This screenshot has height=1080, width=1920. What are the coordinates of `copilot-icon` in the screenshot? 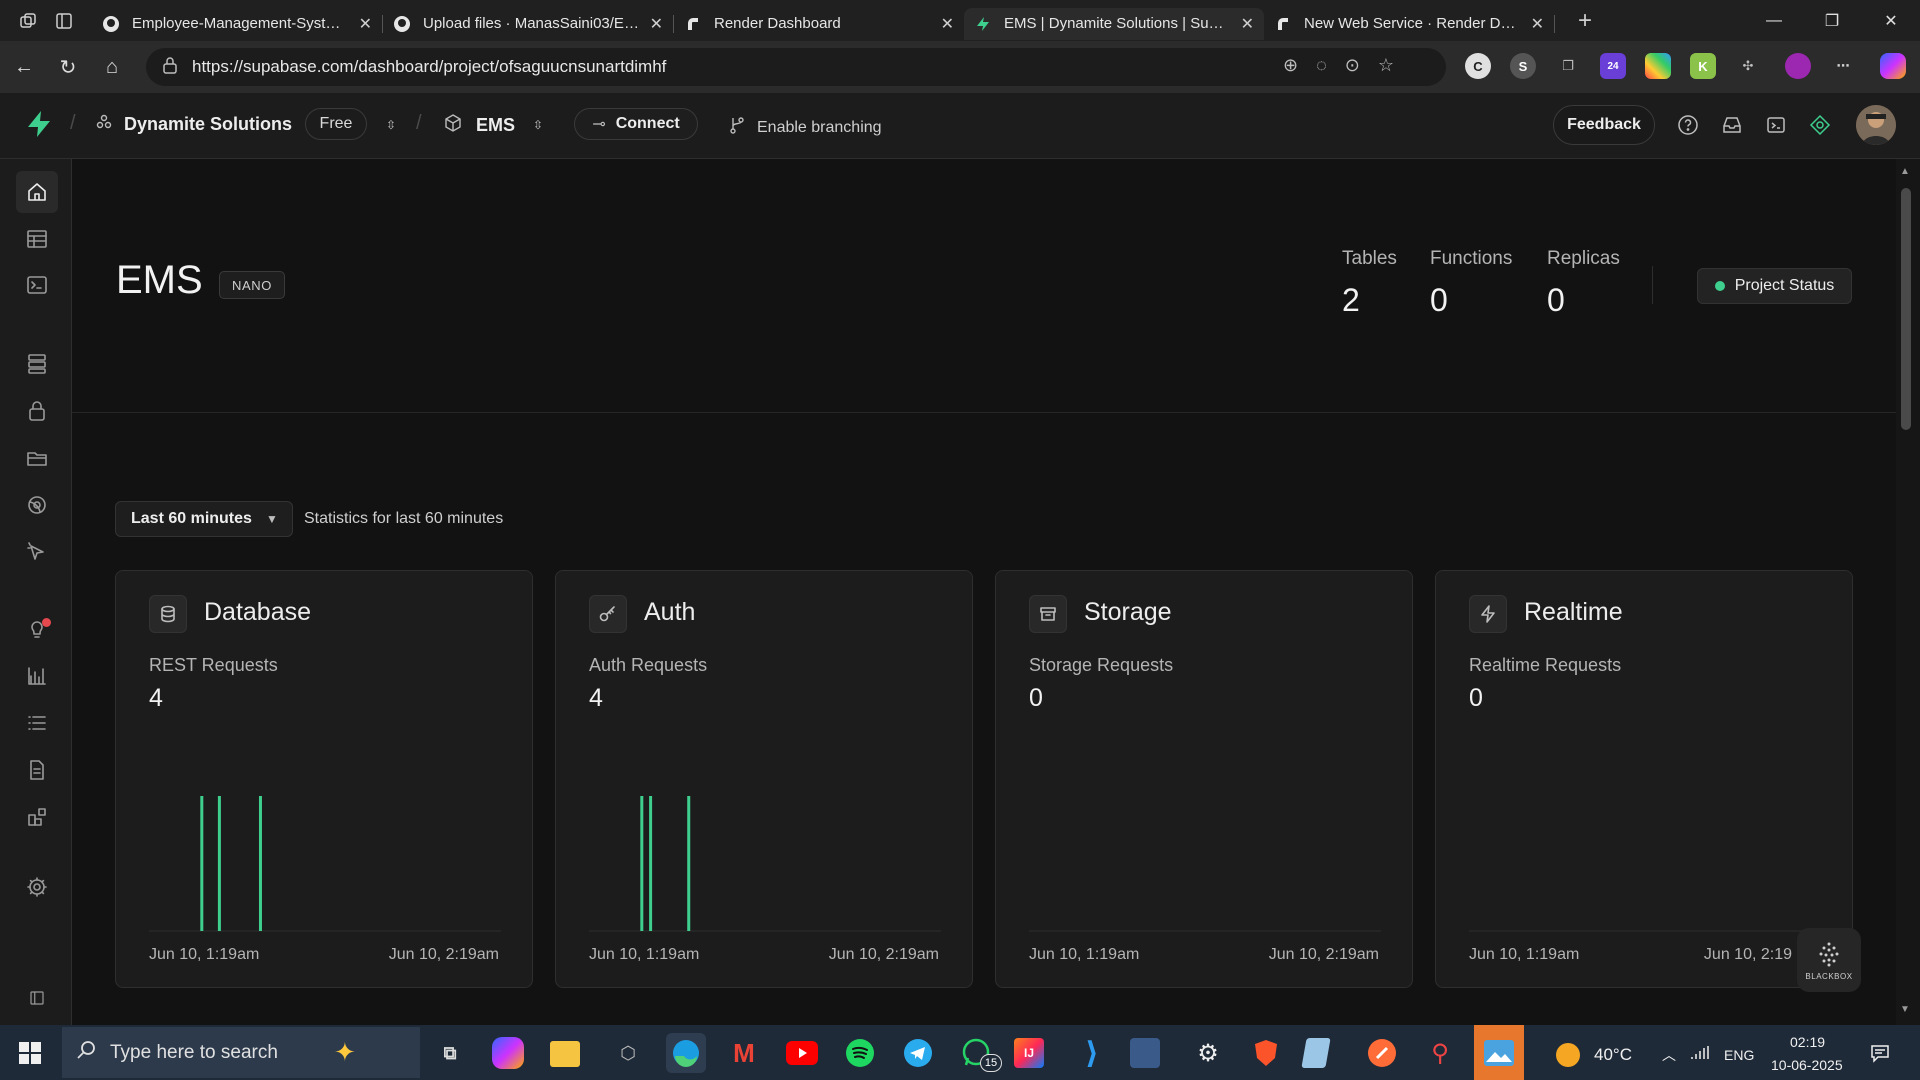 It's located at (1893, 66).